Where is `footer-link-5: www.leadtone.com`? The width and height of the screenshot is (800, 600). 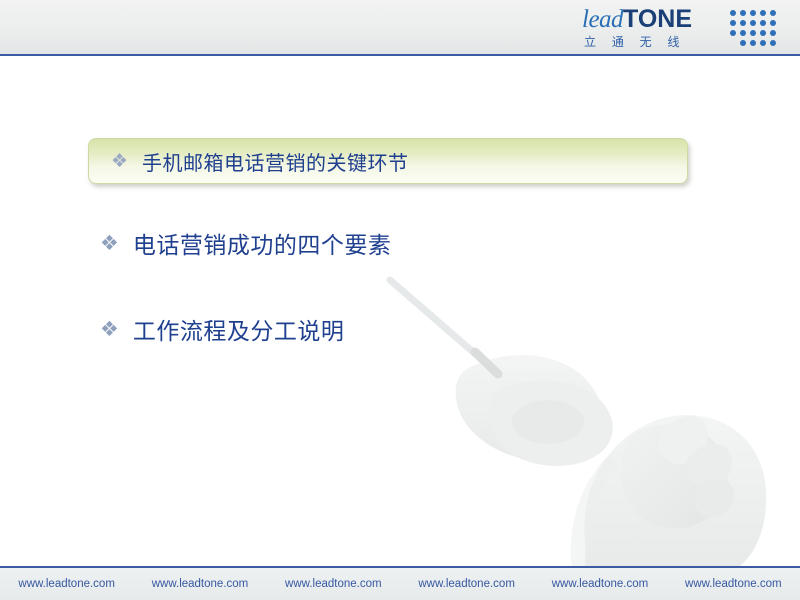 footer-link-5: www.leadtone.com is located at coordinates (599, 584).